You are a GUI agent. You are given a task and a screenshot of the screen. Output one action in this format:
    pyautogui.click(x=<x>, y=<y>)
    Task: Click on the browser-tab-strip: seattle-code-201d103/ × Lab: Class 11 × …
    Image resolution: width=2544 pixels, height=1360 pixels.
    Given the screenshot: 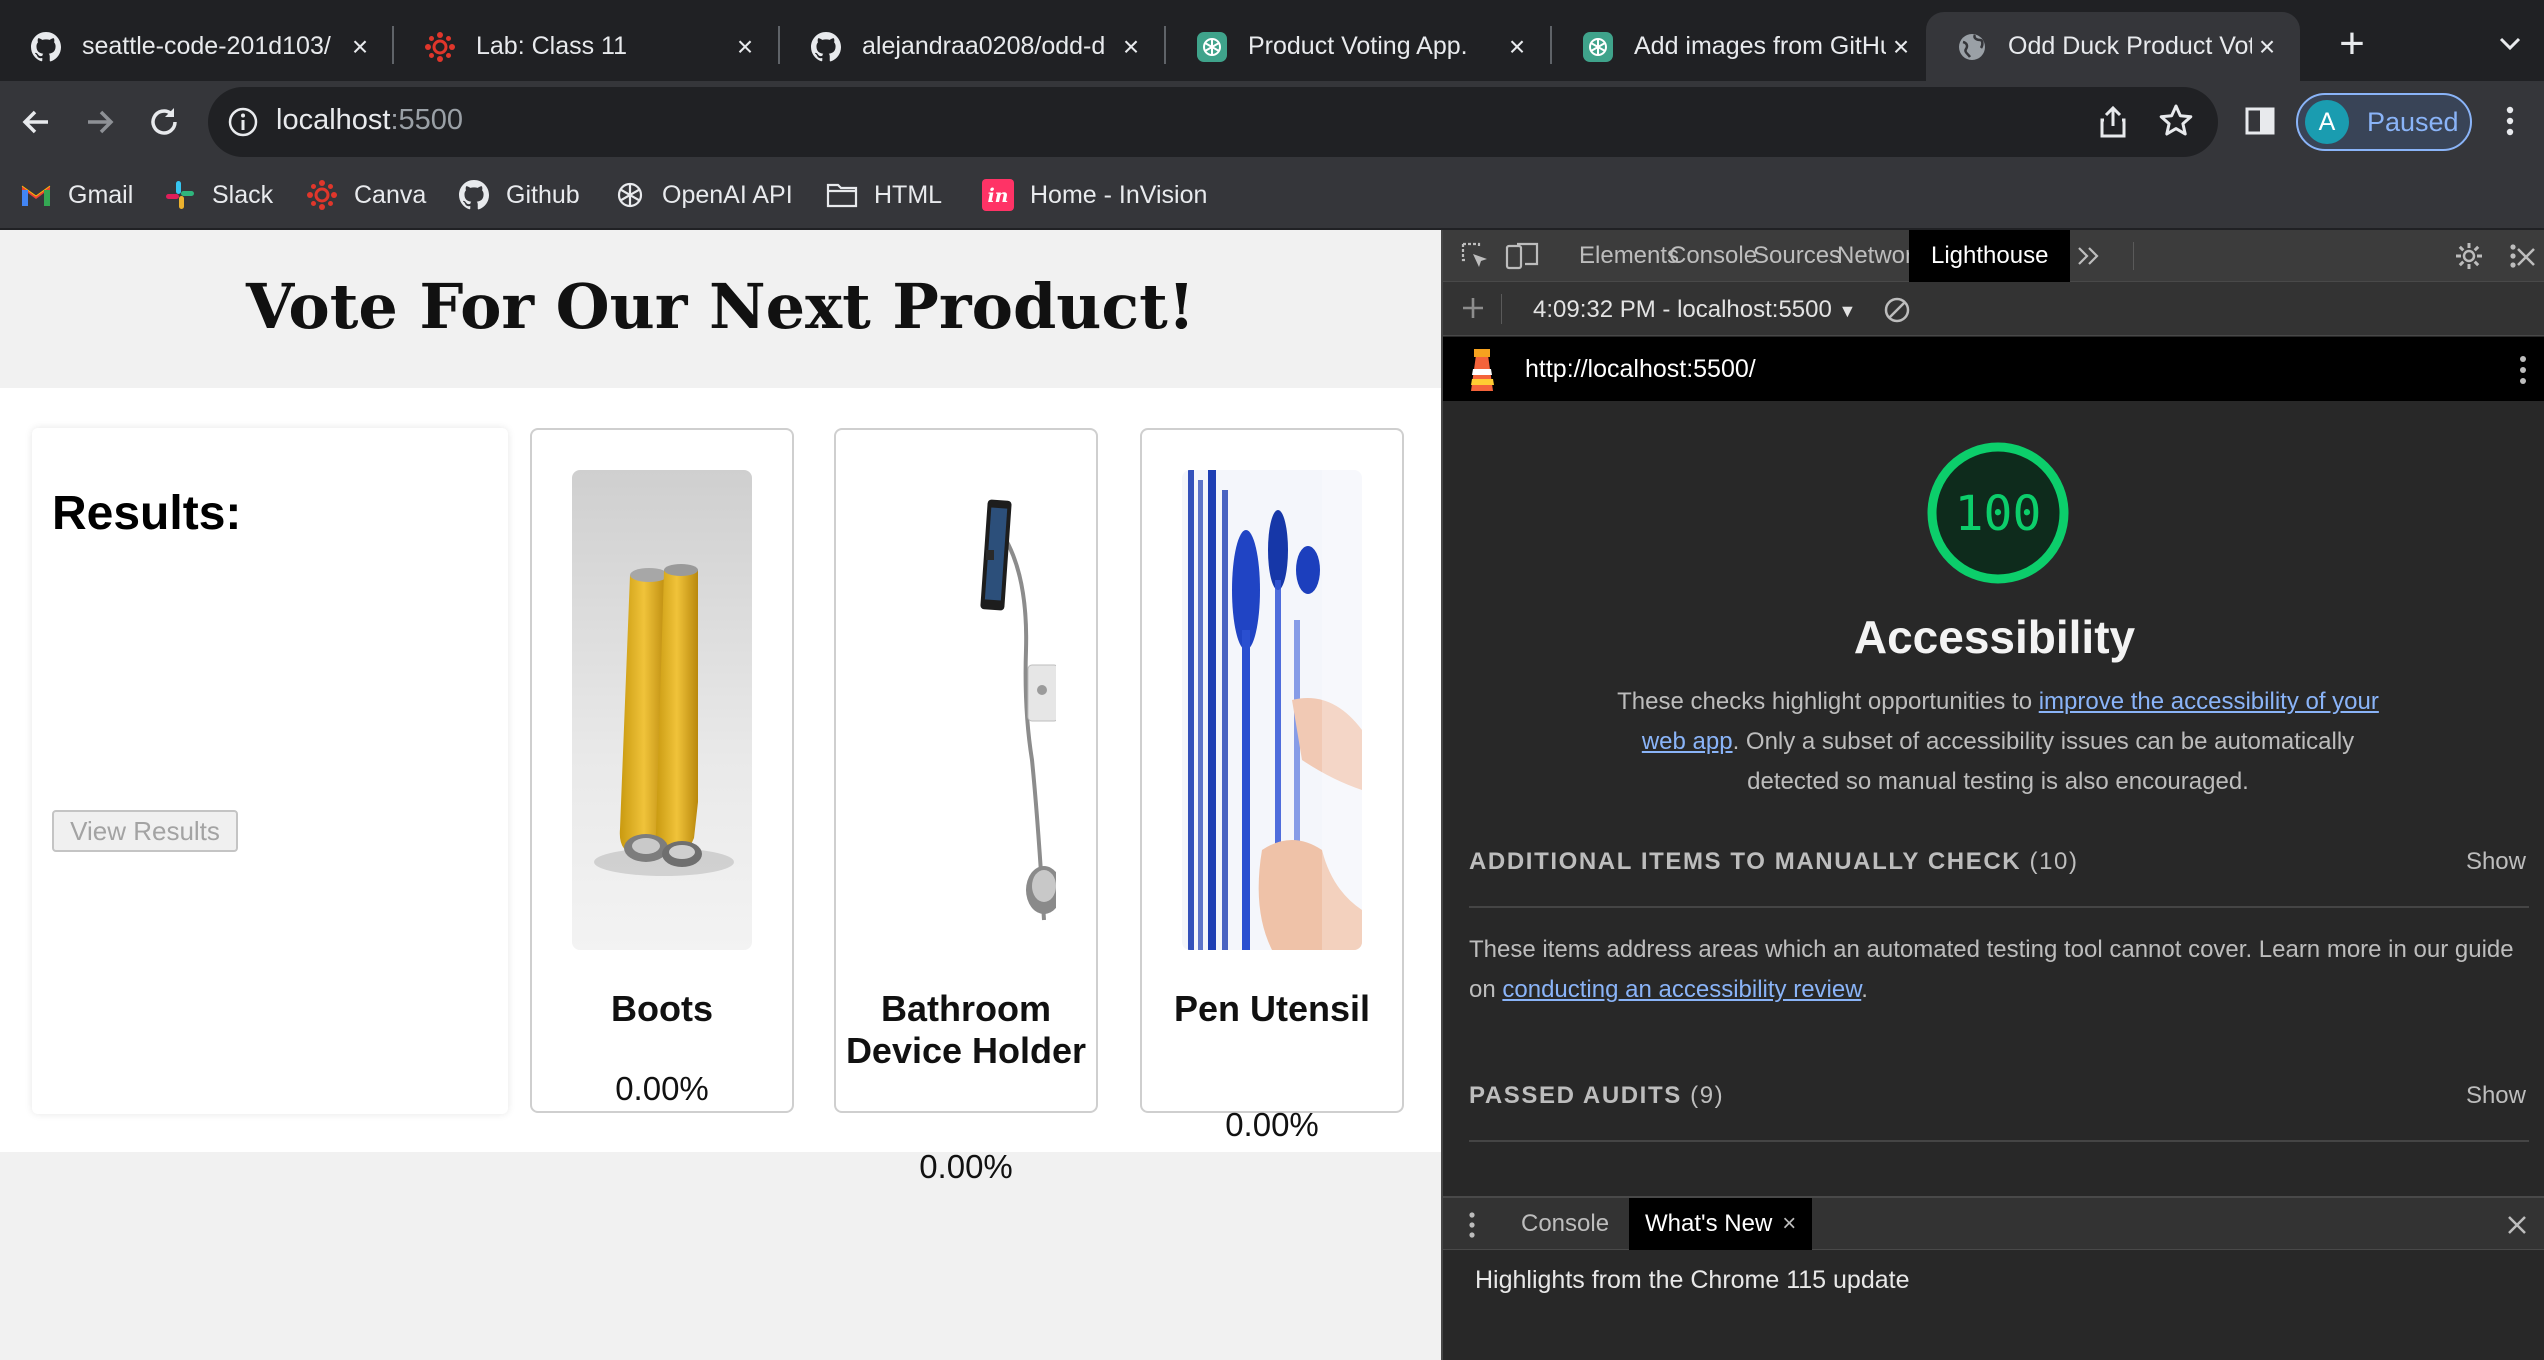 What is the action you would take?
    pyautogui.click(x=1272, y=40)
    